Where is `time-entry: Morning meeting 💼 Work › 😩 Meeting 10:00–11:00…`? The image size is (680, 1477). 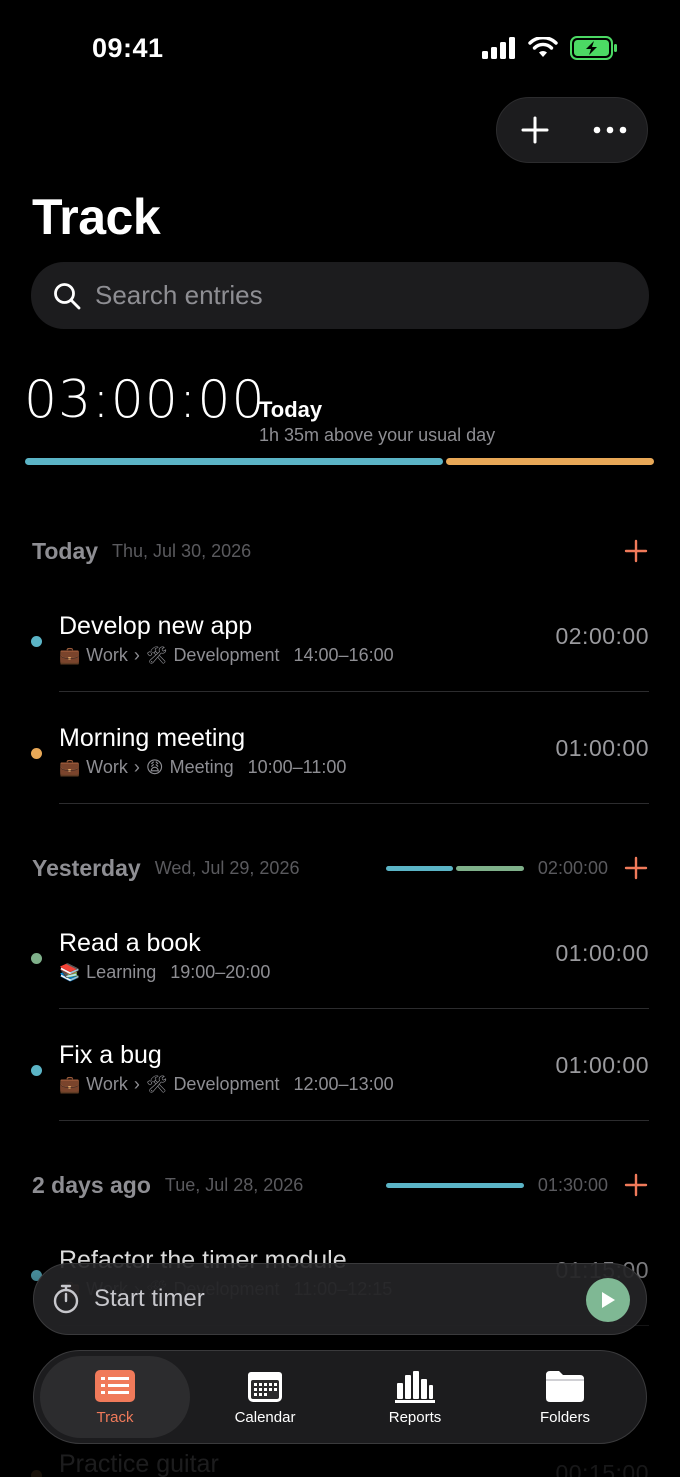
time-entry: Morning meeting 💼 Work › 😩 Meeting 10:00–11:00… is located at coordinates (340, 746).